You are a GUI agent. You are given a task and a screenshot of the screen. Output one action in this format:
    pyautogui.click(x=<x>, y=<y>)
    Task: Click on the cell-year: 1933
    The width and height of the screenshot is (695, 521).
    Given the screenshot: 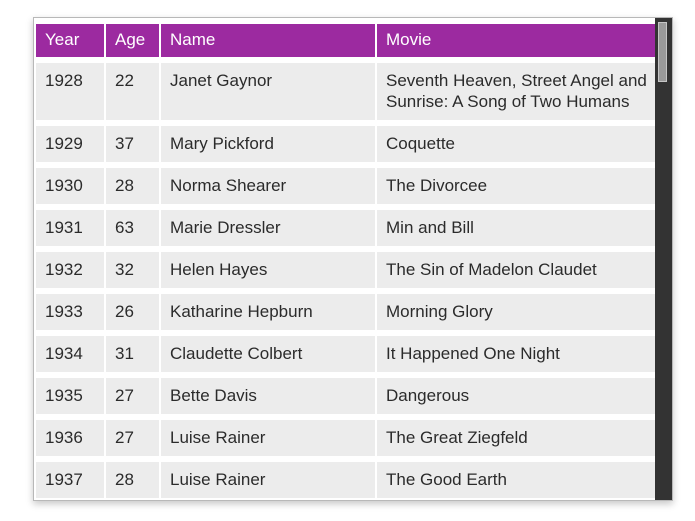 What is the action you would take?
    pyautogui.click(x=70, y=312)
    